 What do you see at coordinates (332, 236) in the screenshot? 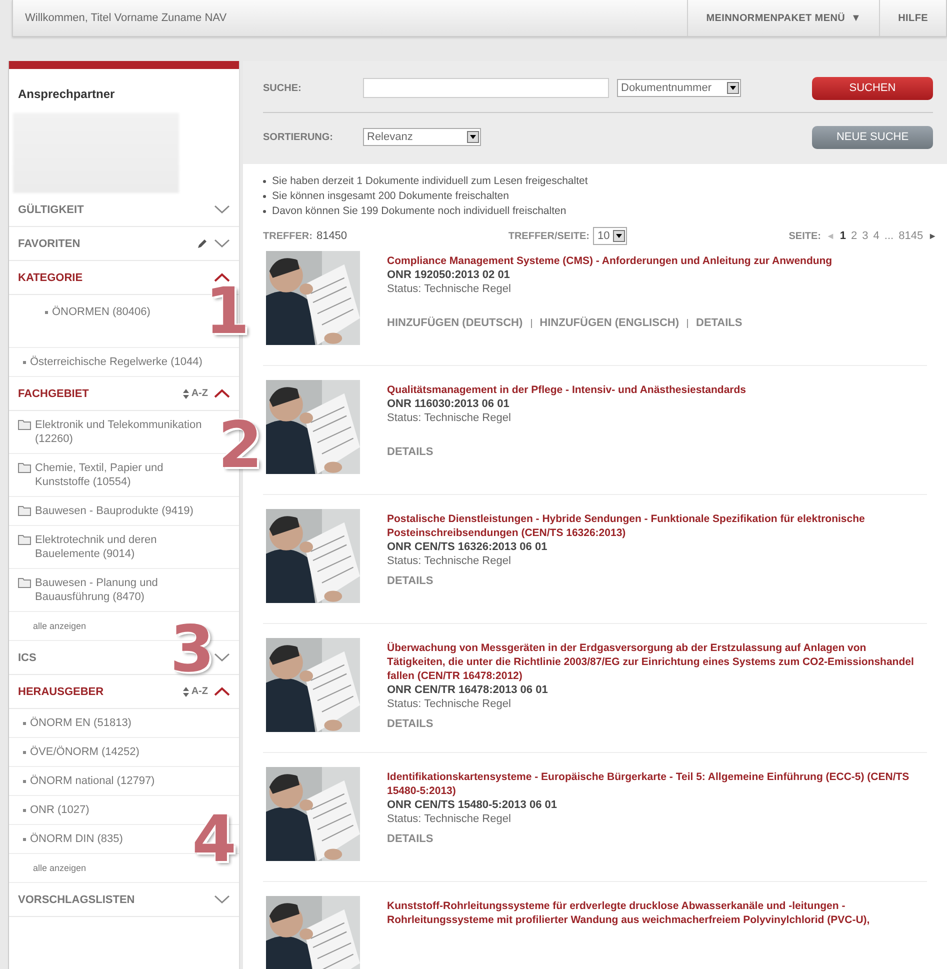
I see `hits-count: 81450` at bounding box center [332, 236].